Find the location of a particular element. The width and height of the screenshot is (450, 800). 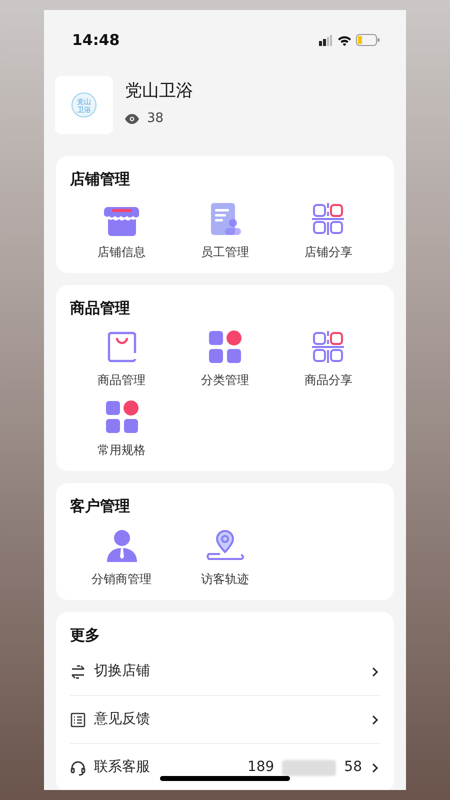

eye-icon is located at coordinates (132, 119).